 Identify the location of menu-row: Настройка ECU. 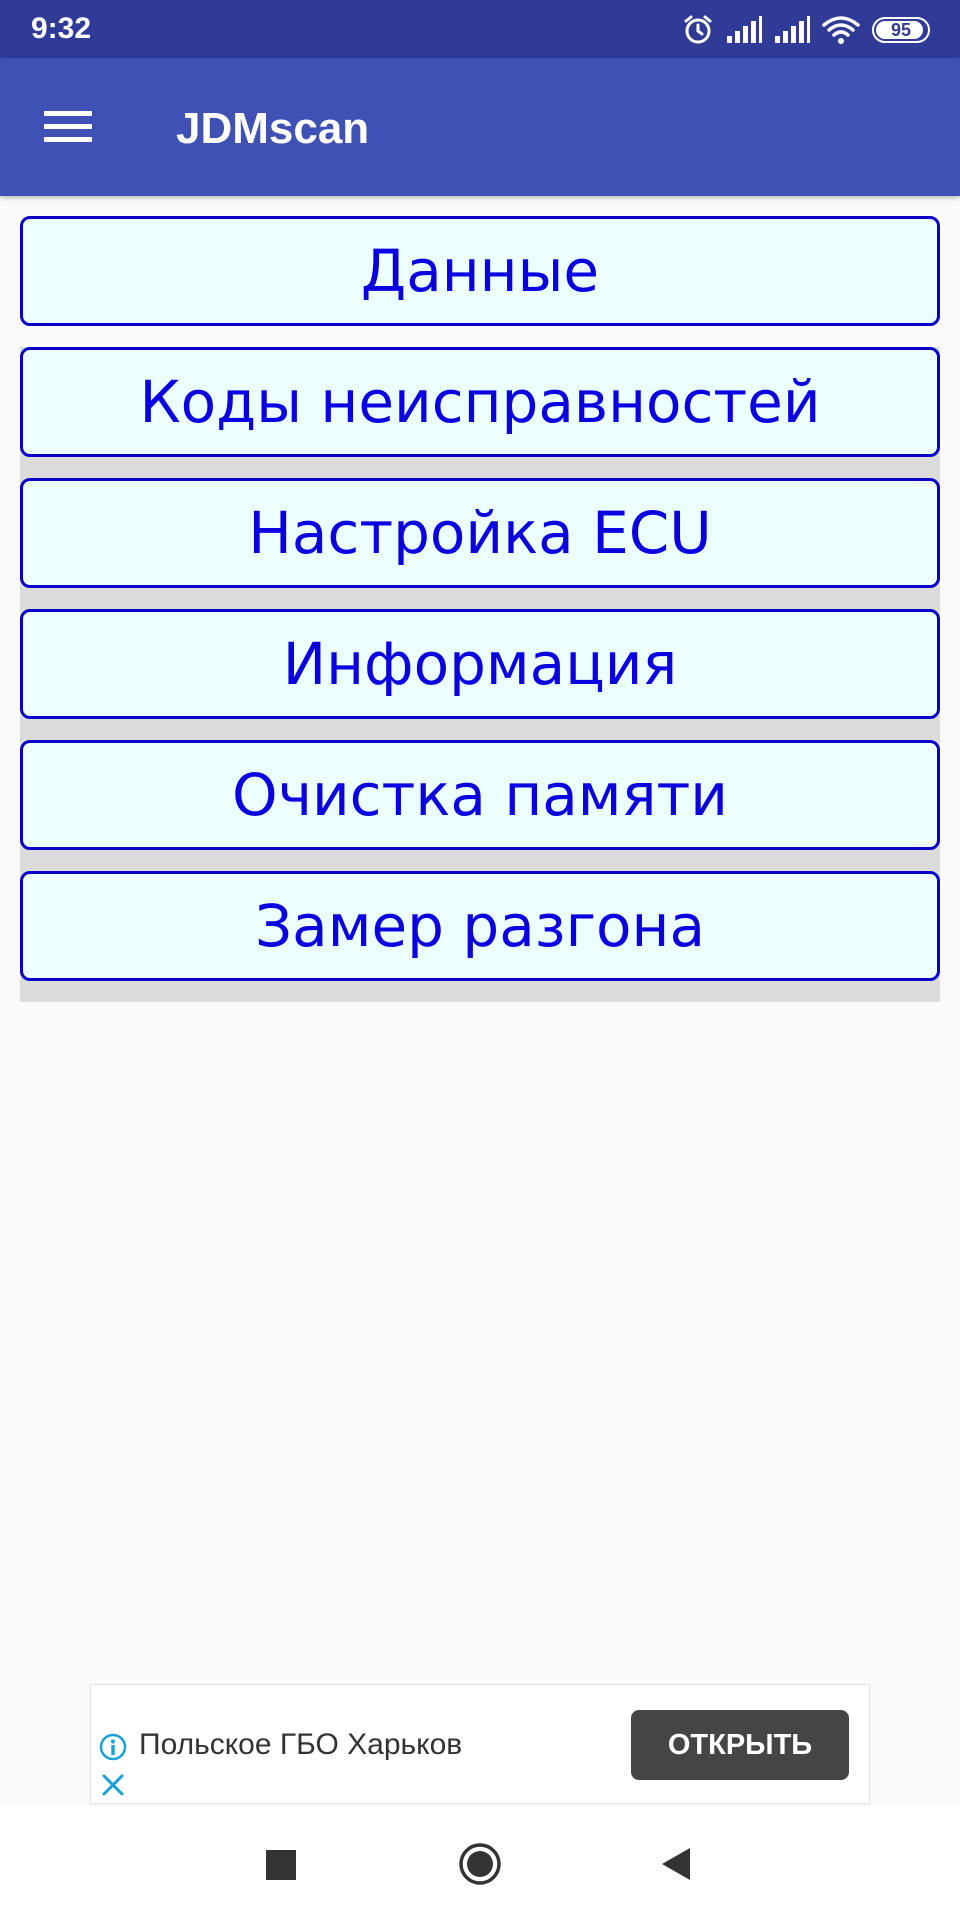
(480, 543).